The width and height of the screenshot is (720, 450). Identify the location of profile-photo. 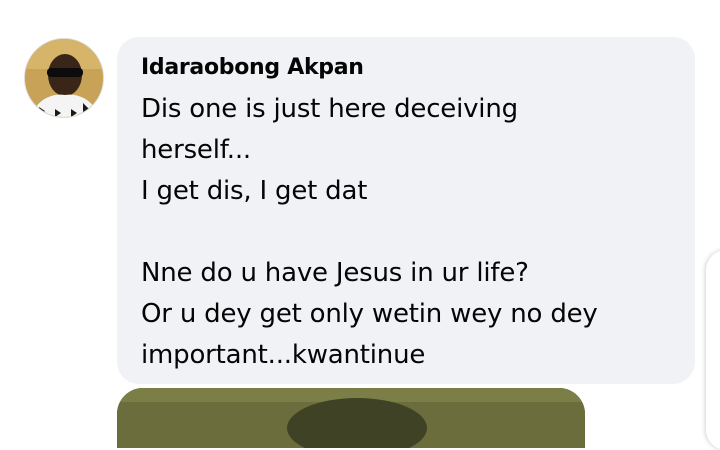
(64, 78).